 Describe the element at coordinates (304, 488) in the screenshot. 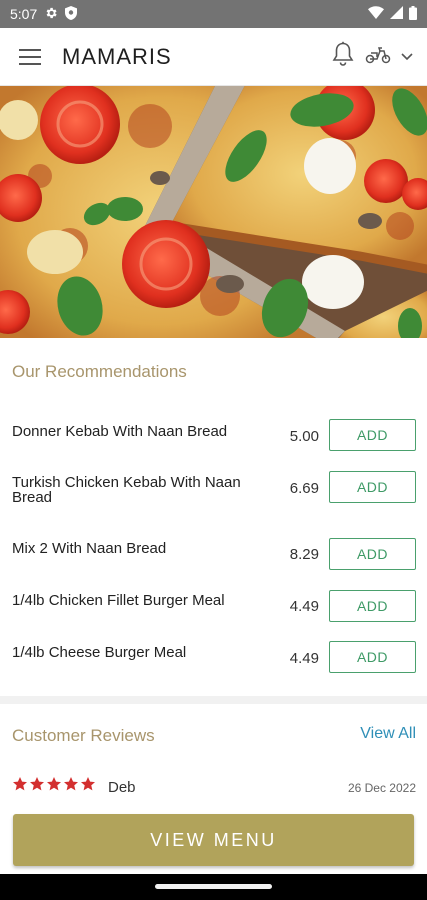

I see `item-price: 6.69` at that location.